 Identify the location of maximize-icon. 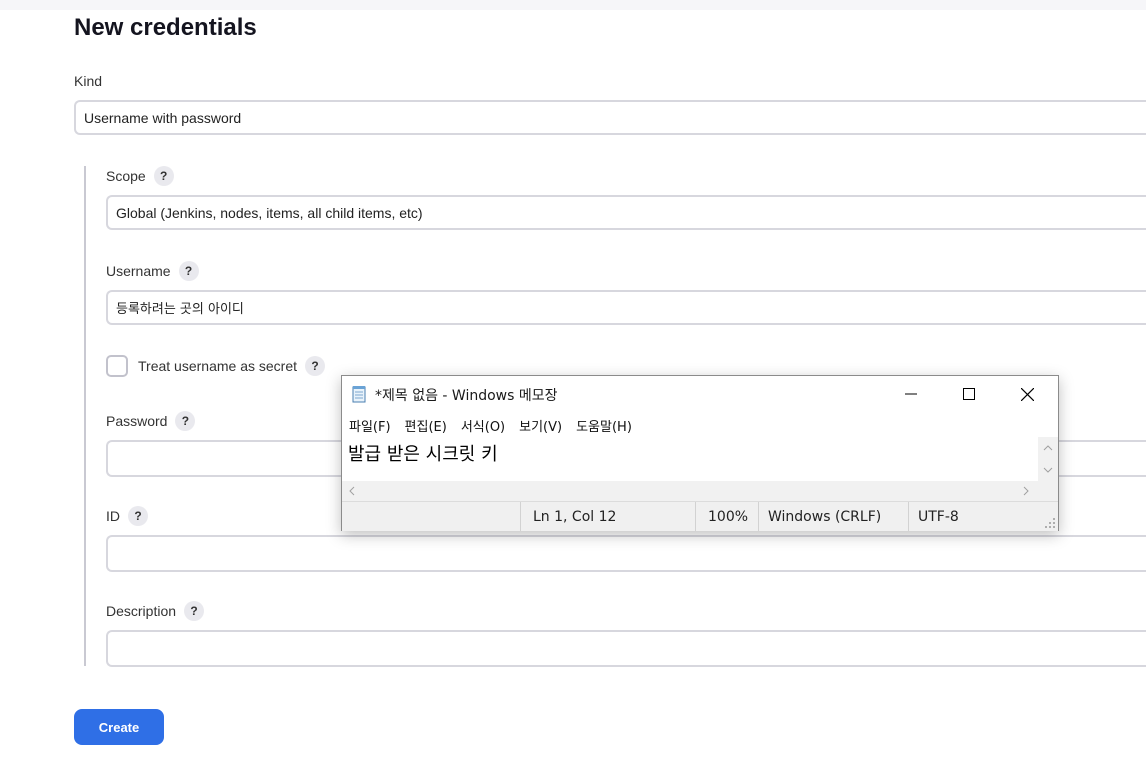
(969, 394).